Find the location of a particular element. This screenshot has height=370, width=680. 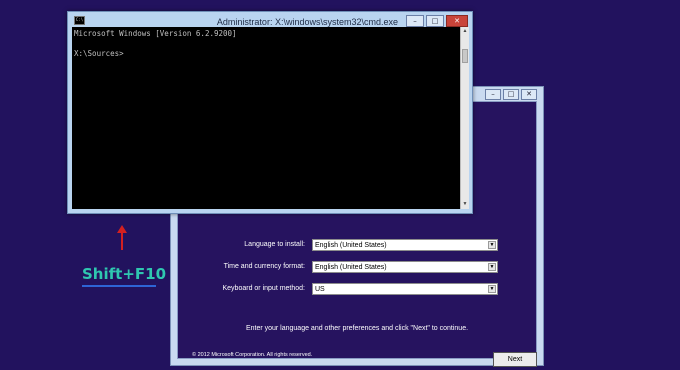

keyboard-select-value: US is located at coordinates (320, 289).